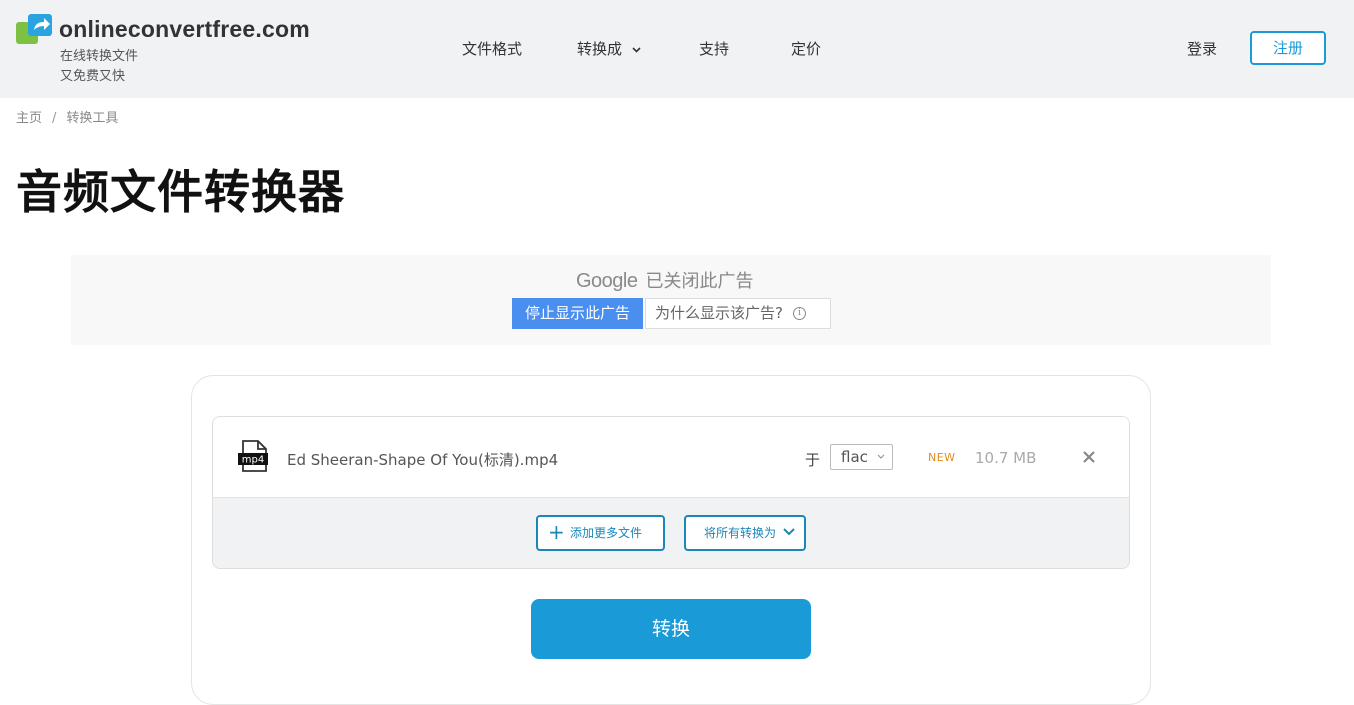 The height and width of the screenshot is (705, 1354). What do you see at coordinates (92, 118) in the screenshot?
I see `breadcrumb-current: 转换工具` at bounding box center [92, 118].